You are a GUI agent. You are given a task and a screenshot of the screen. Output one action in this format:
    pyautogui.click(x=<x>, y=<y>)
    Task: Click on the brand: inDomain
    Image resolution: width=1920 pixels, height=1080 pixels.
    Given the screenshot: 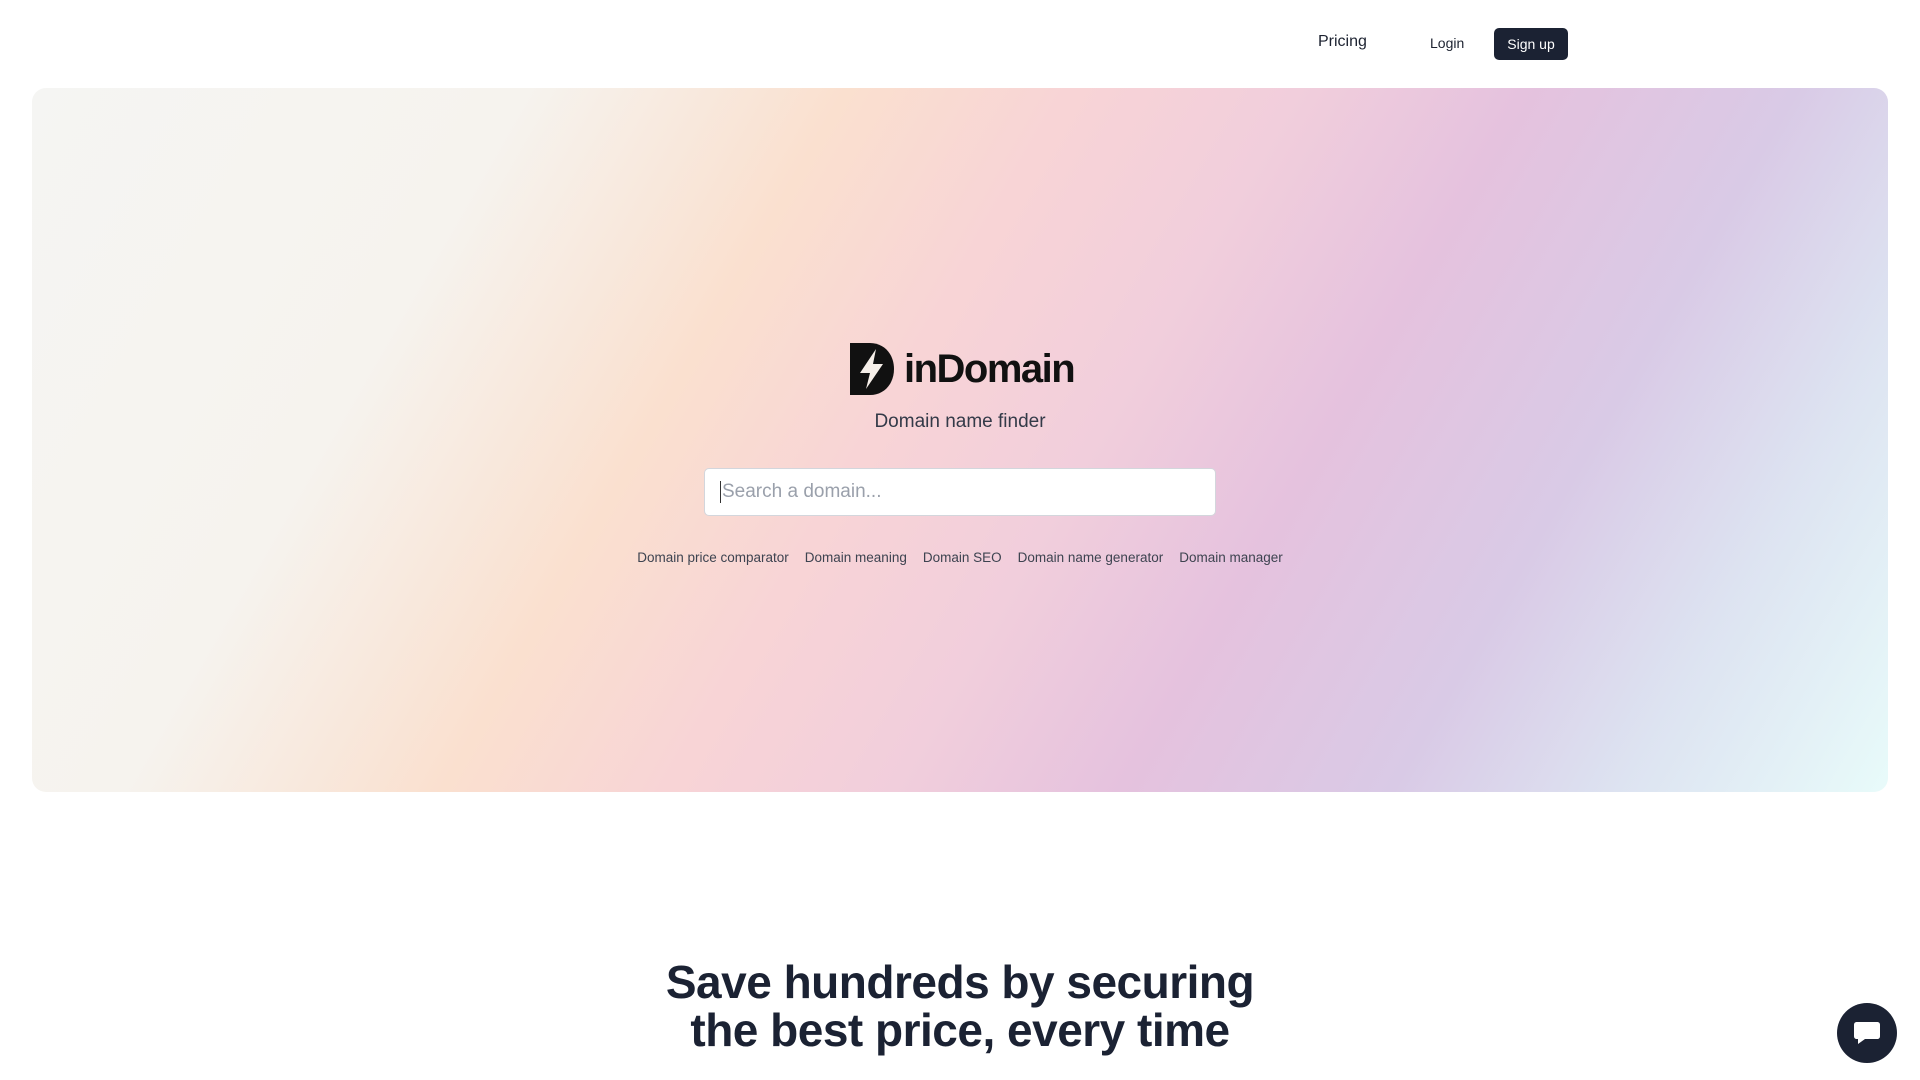 What is the action you would take?
    pyautogui.click(x=963, y=369)
    